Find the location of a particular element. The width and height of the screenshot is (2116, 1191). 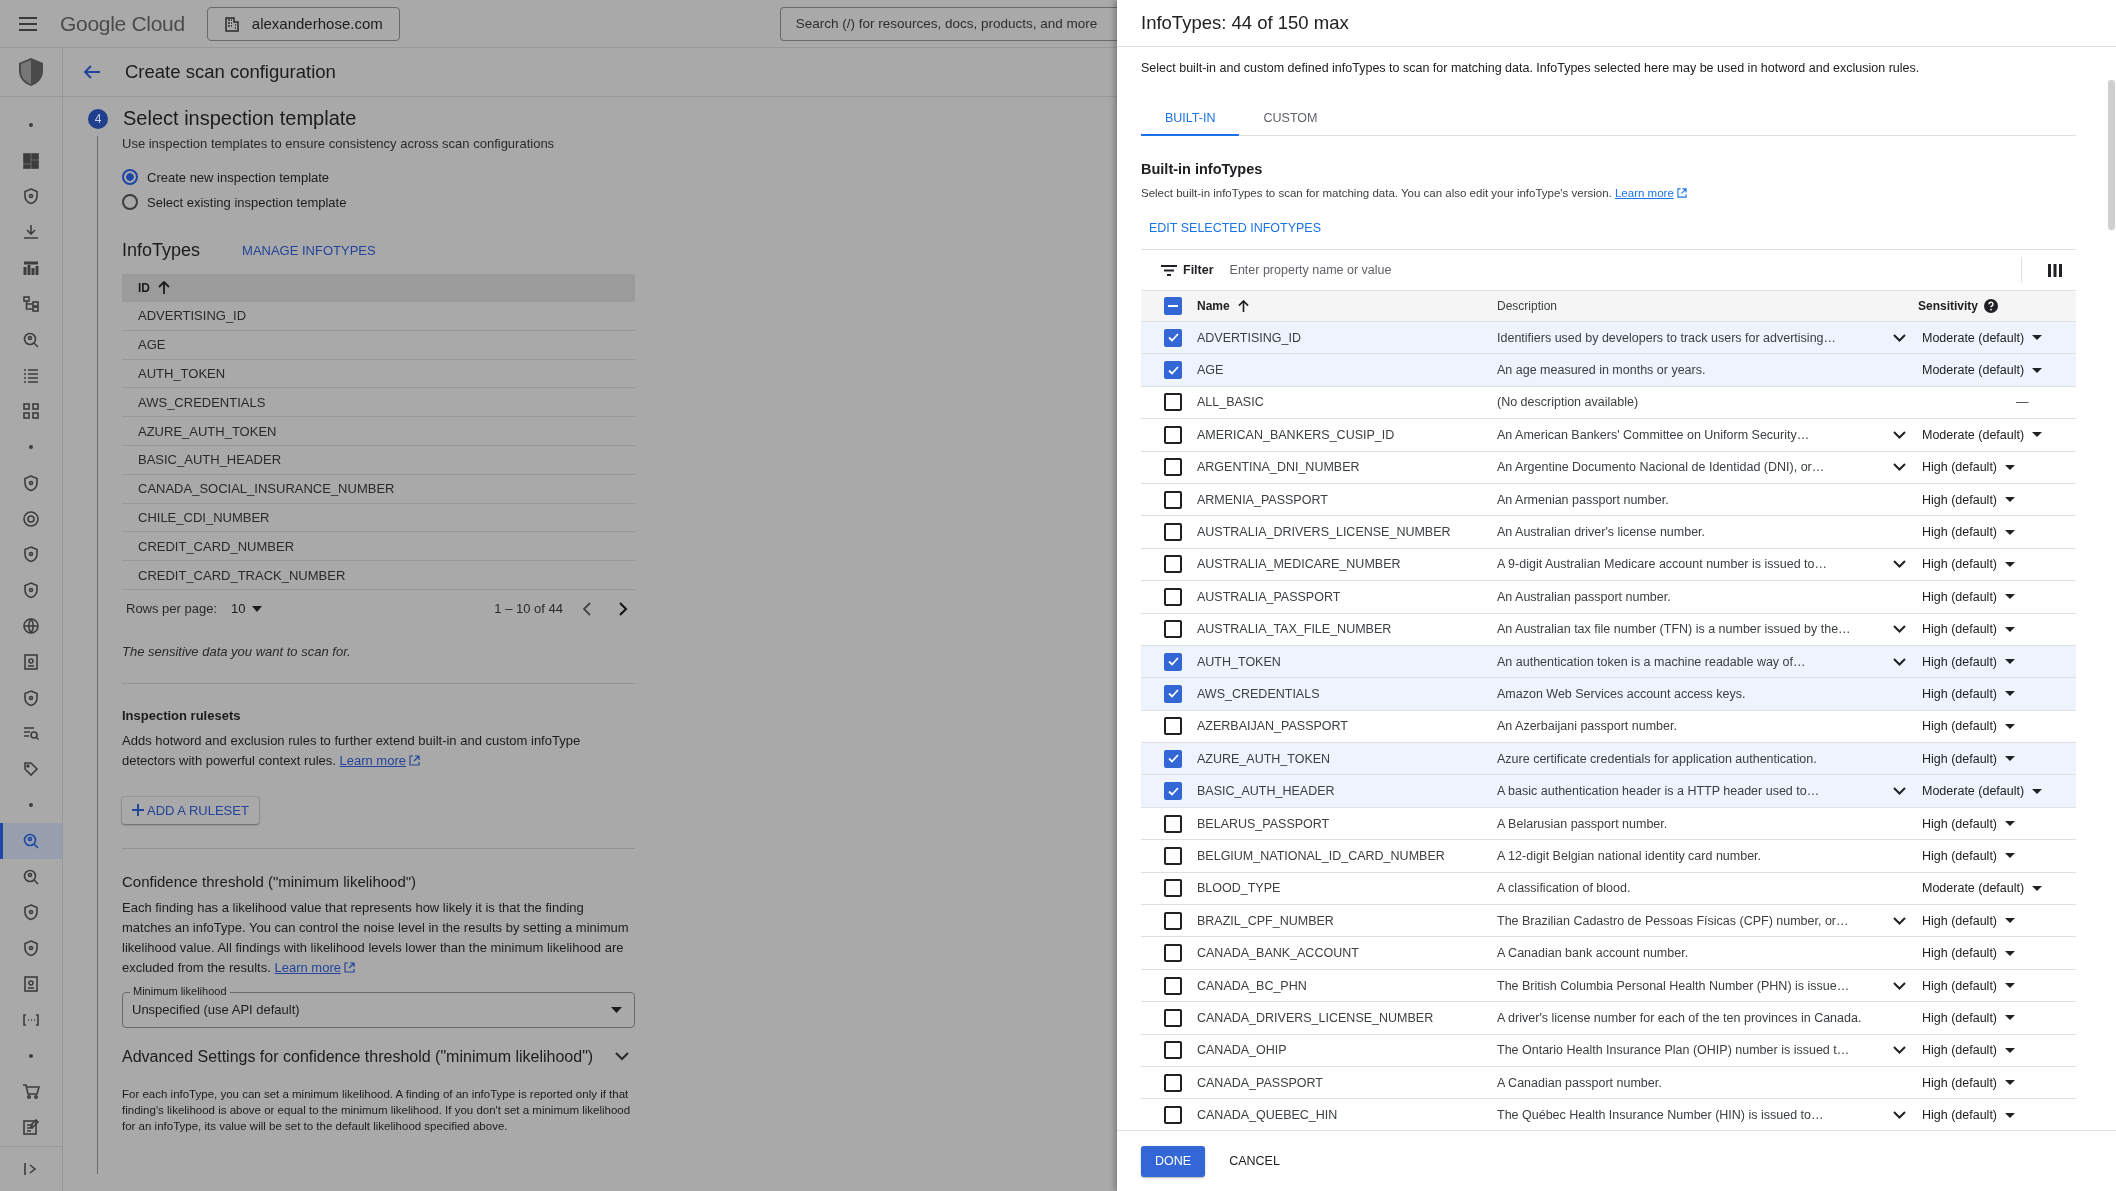

help-icon is located at coordinates (1991, 306).